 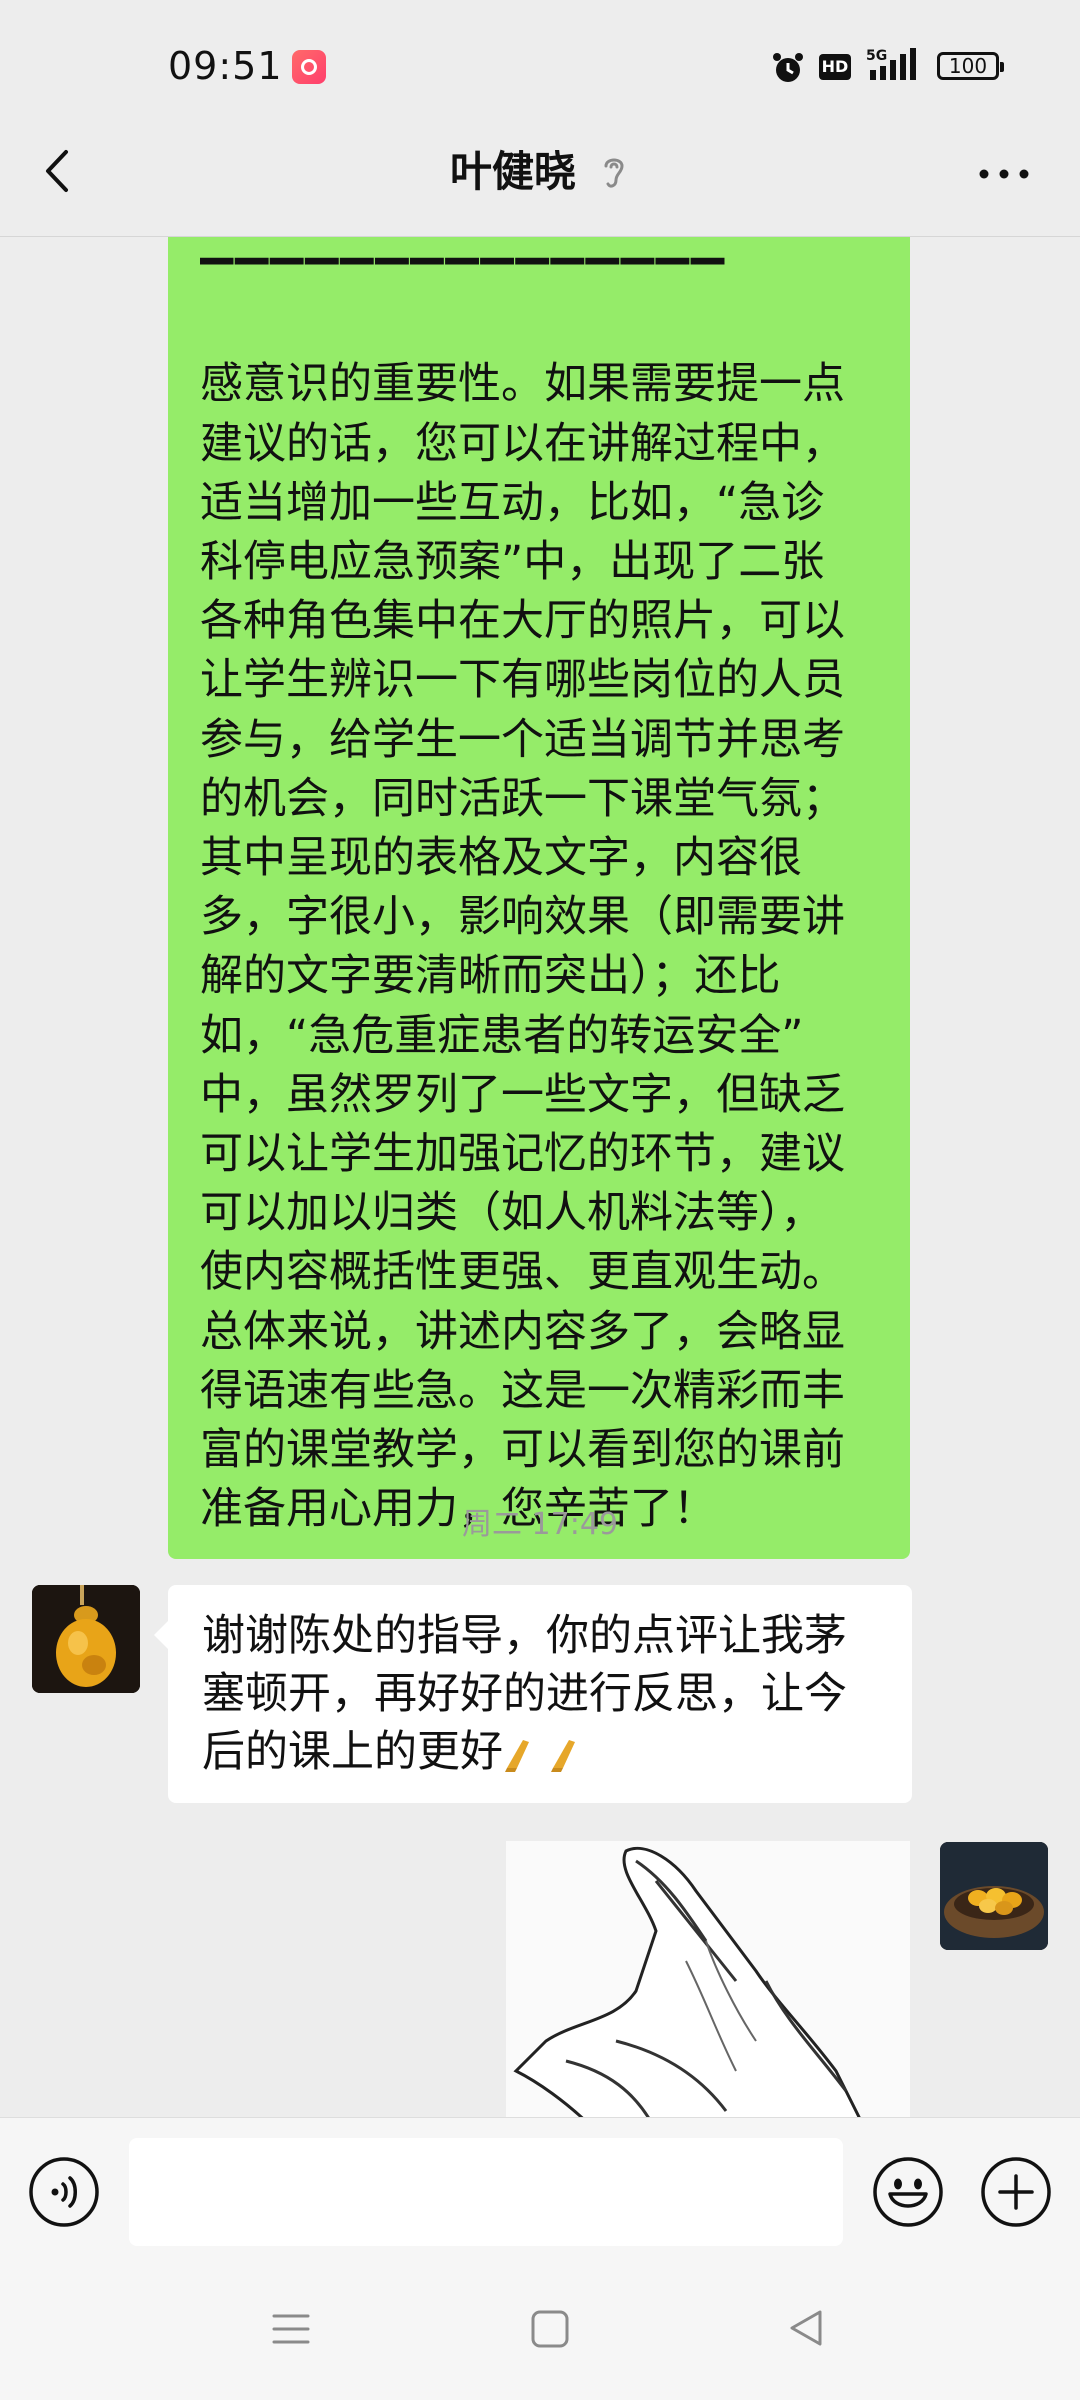 I want to click on app-notification-icon, so click(x=309, y=67).